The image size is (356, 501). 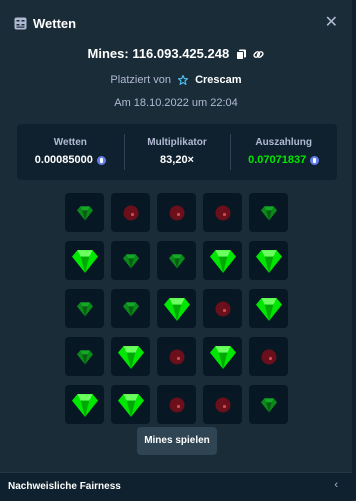 What do you see at coordinates (177, 142) in the screenshot?
I see `stat-label: Multiplikator` at bounding box center [177, 142].